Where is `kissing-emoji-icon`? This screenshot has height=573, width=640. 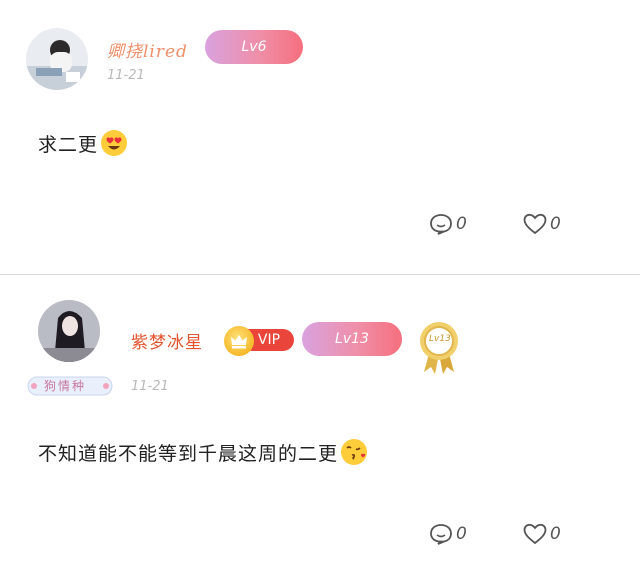
kissing-emoji-icon is located at coordinates (354, 452).